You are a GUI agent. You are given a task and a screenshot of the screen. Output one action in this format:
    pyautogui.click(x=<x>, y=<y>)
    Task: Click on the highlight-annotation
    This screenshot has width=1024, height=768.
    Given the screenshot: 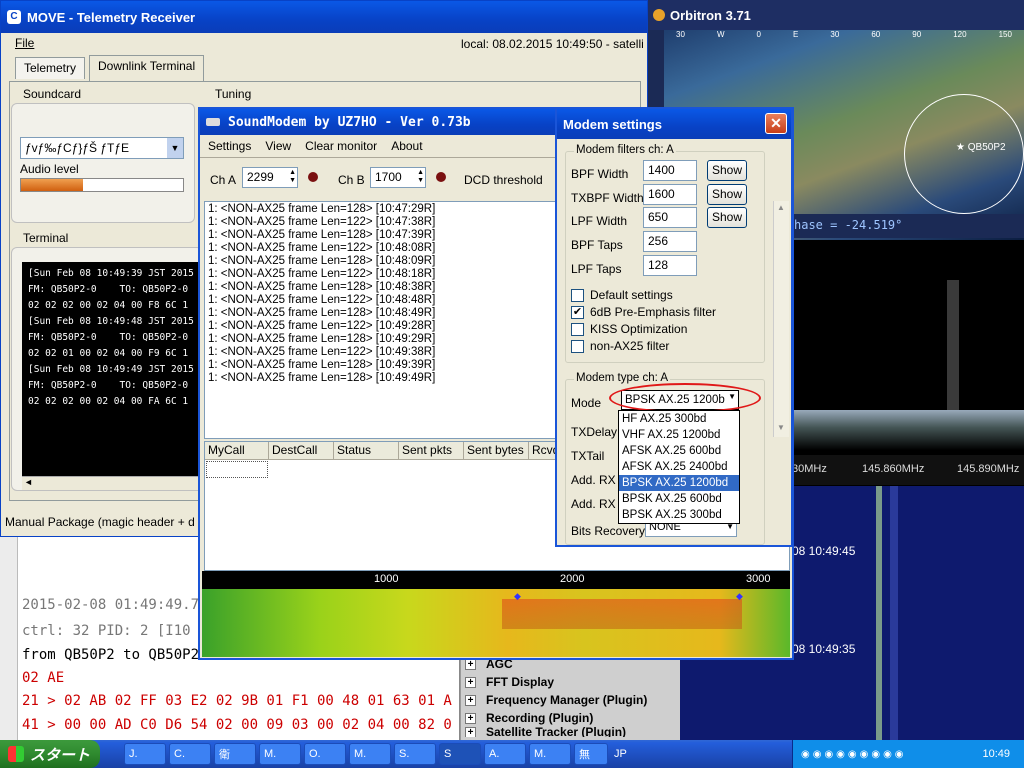 What is the action you would take?
    pyautogui.click(x=685, y=398)
    